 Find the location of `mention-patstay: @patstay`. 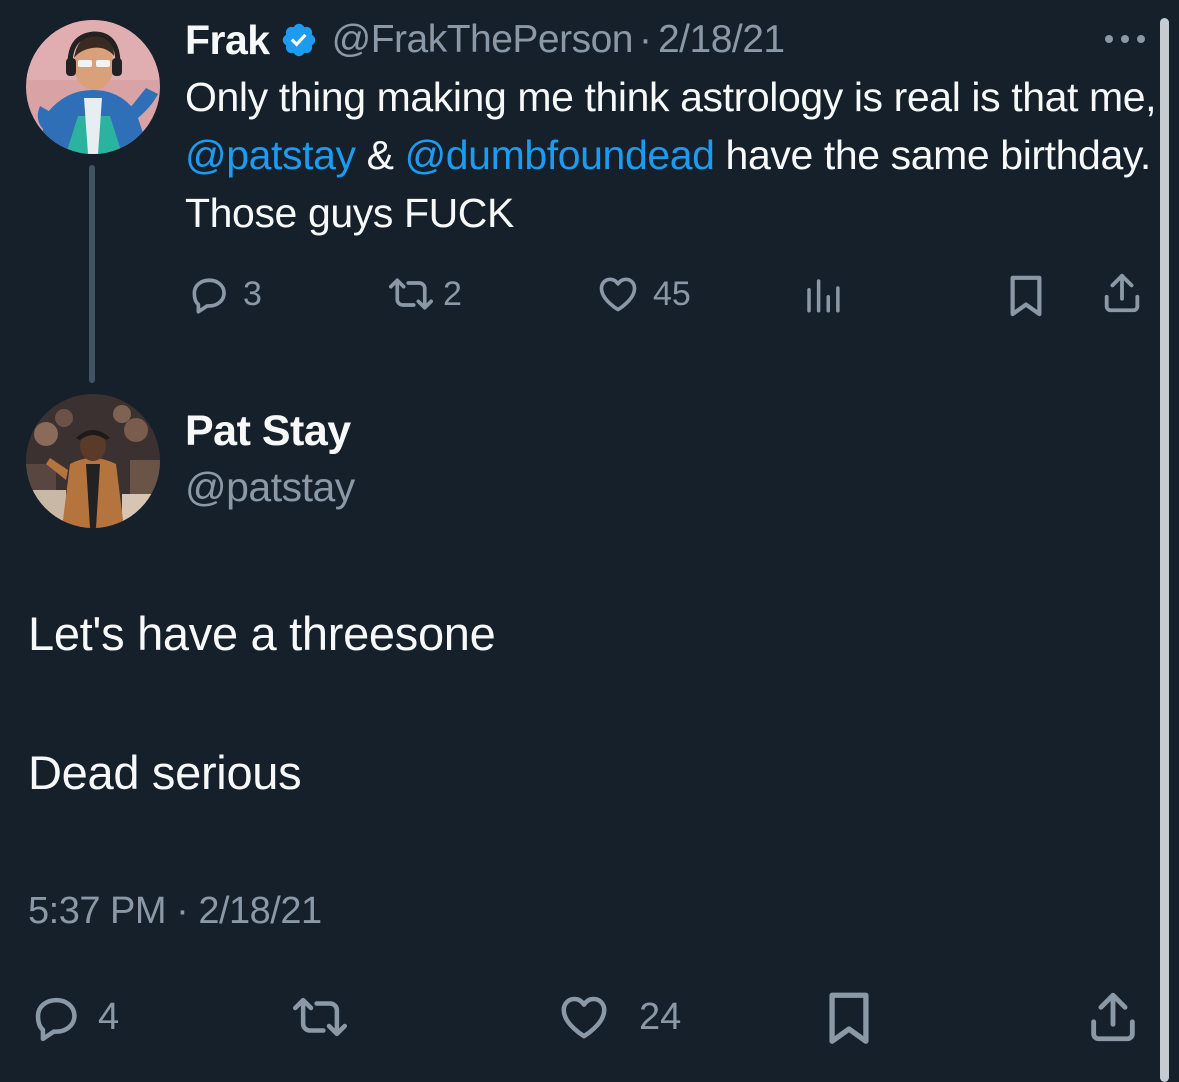

mention-patstay: @patstay is located at coordinates (270, 155).